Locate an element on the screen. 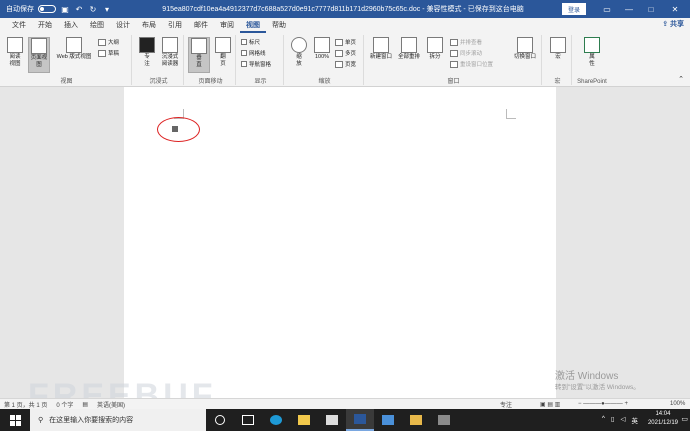 The height and width of the screenshot is (431, 690). login-button: 登录 is located at coordinates (574, 9).